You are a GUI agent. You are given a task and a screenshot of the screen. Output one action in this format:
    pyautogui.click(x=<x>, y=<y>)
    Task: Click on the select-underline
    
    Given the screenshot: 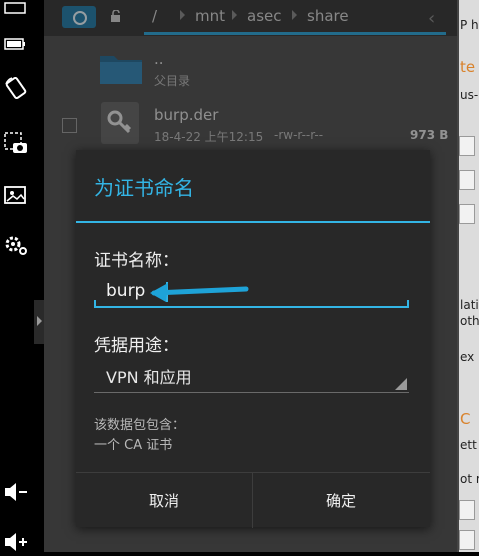 What is the action you would take?
    pyautogui.click(x=251, y=392)
    